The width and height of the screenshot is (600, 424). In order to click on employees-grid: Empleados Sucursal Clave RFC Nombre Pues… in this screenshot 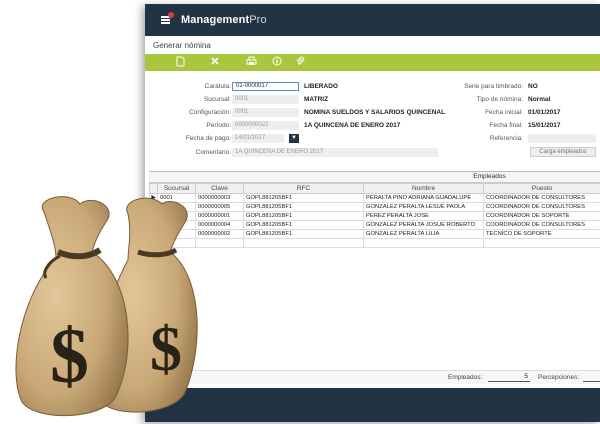, I will do `click(374, 209)`.